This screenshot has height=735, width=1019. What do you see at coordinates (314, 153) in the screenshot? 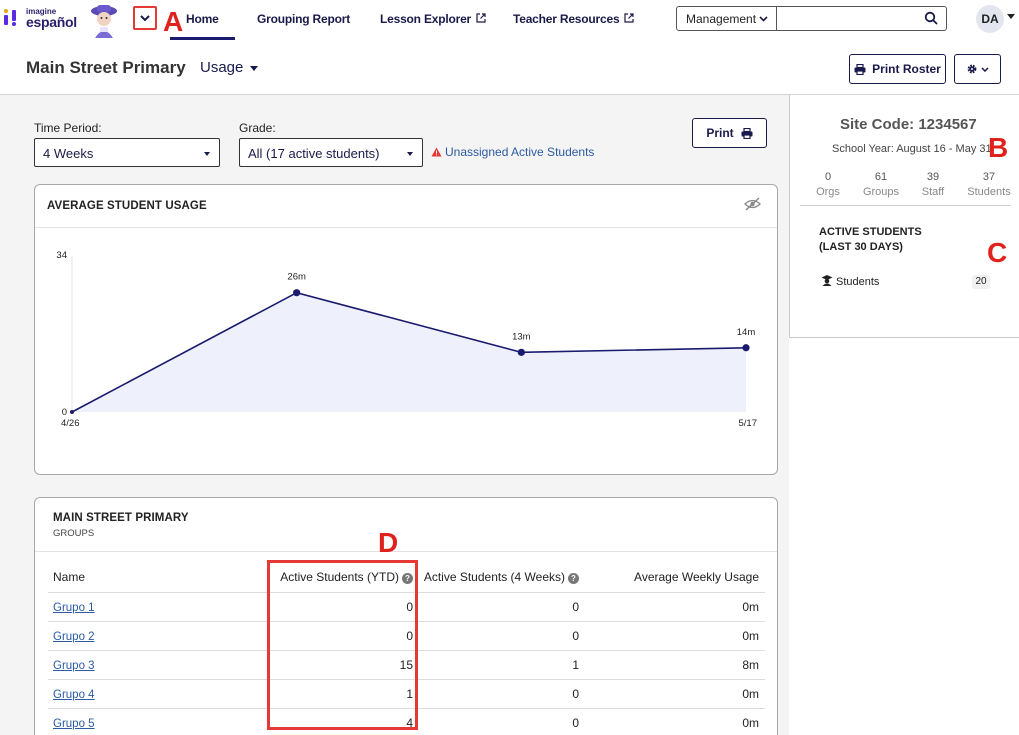
I see `grade-value: All (17 active students)` at bounding box center [314, 153].